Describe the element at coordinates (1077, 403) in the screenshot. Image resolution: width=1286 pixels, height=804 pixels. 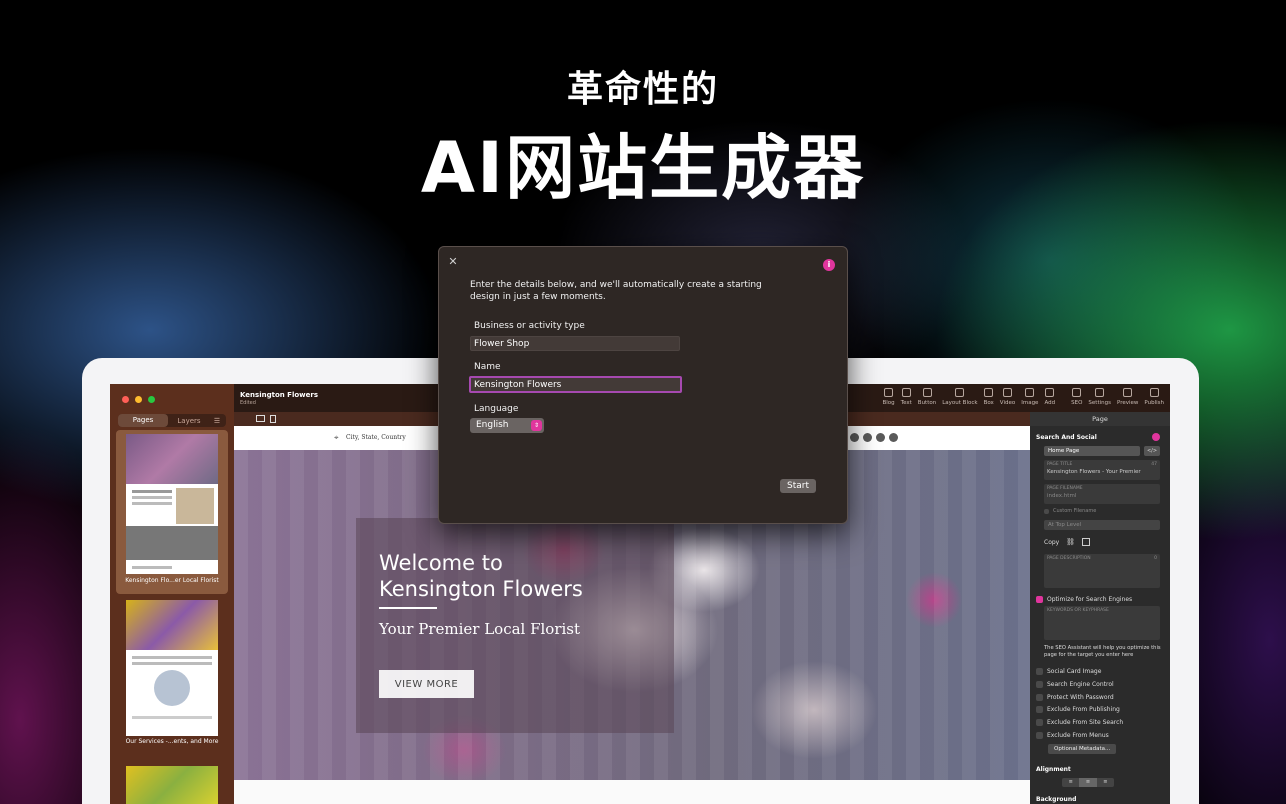
I see `seo-label: SEO` at that location.